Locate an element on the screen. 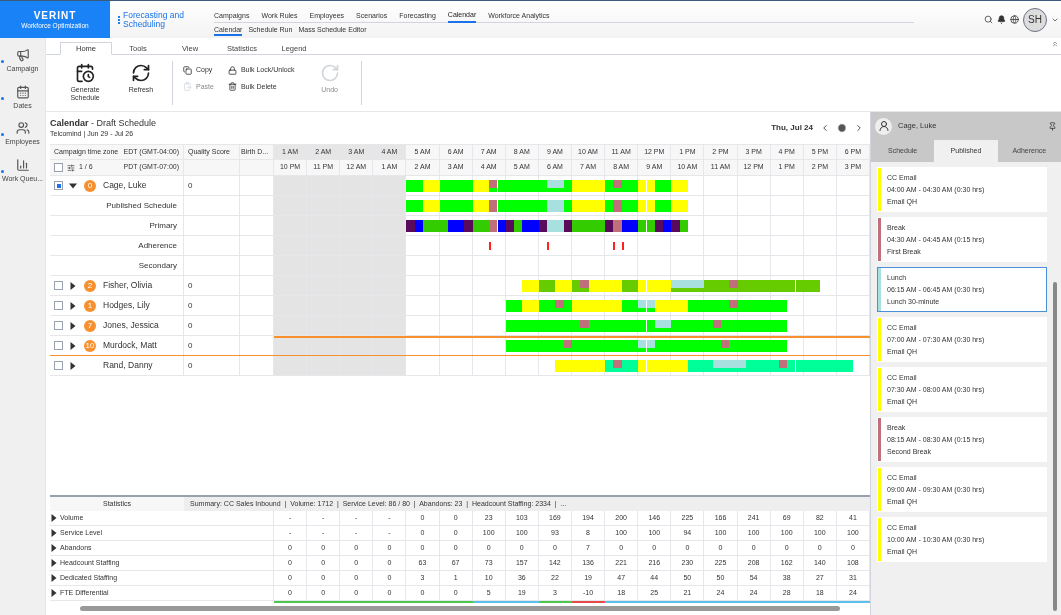 The height and width of the screenshot is (615, 1061). schedule-row-label: Published Schedule is located at coordinates (142, 205).